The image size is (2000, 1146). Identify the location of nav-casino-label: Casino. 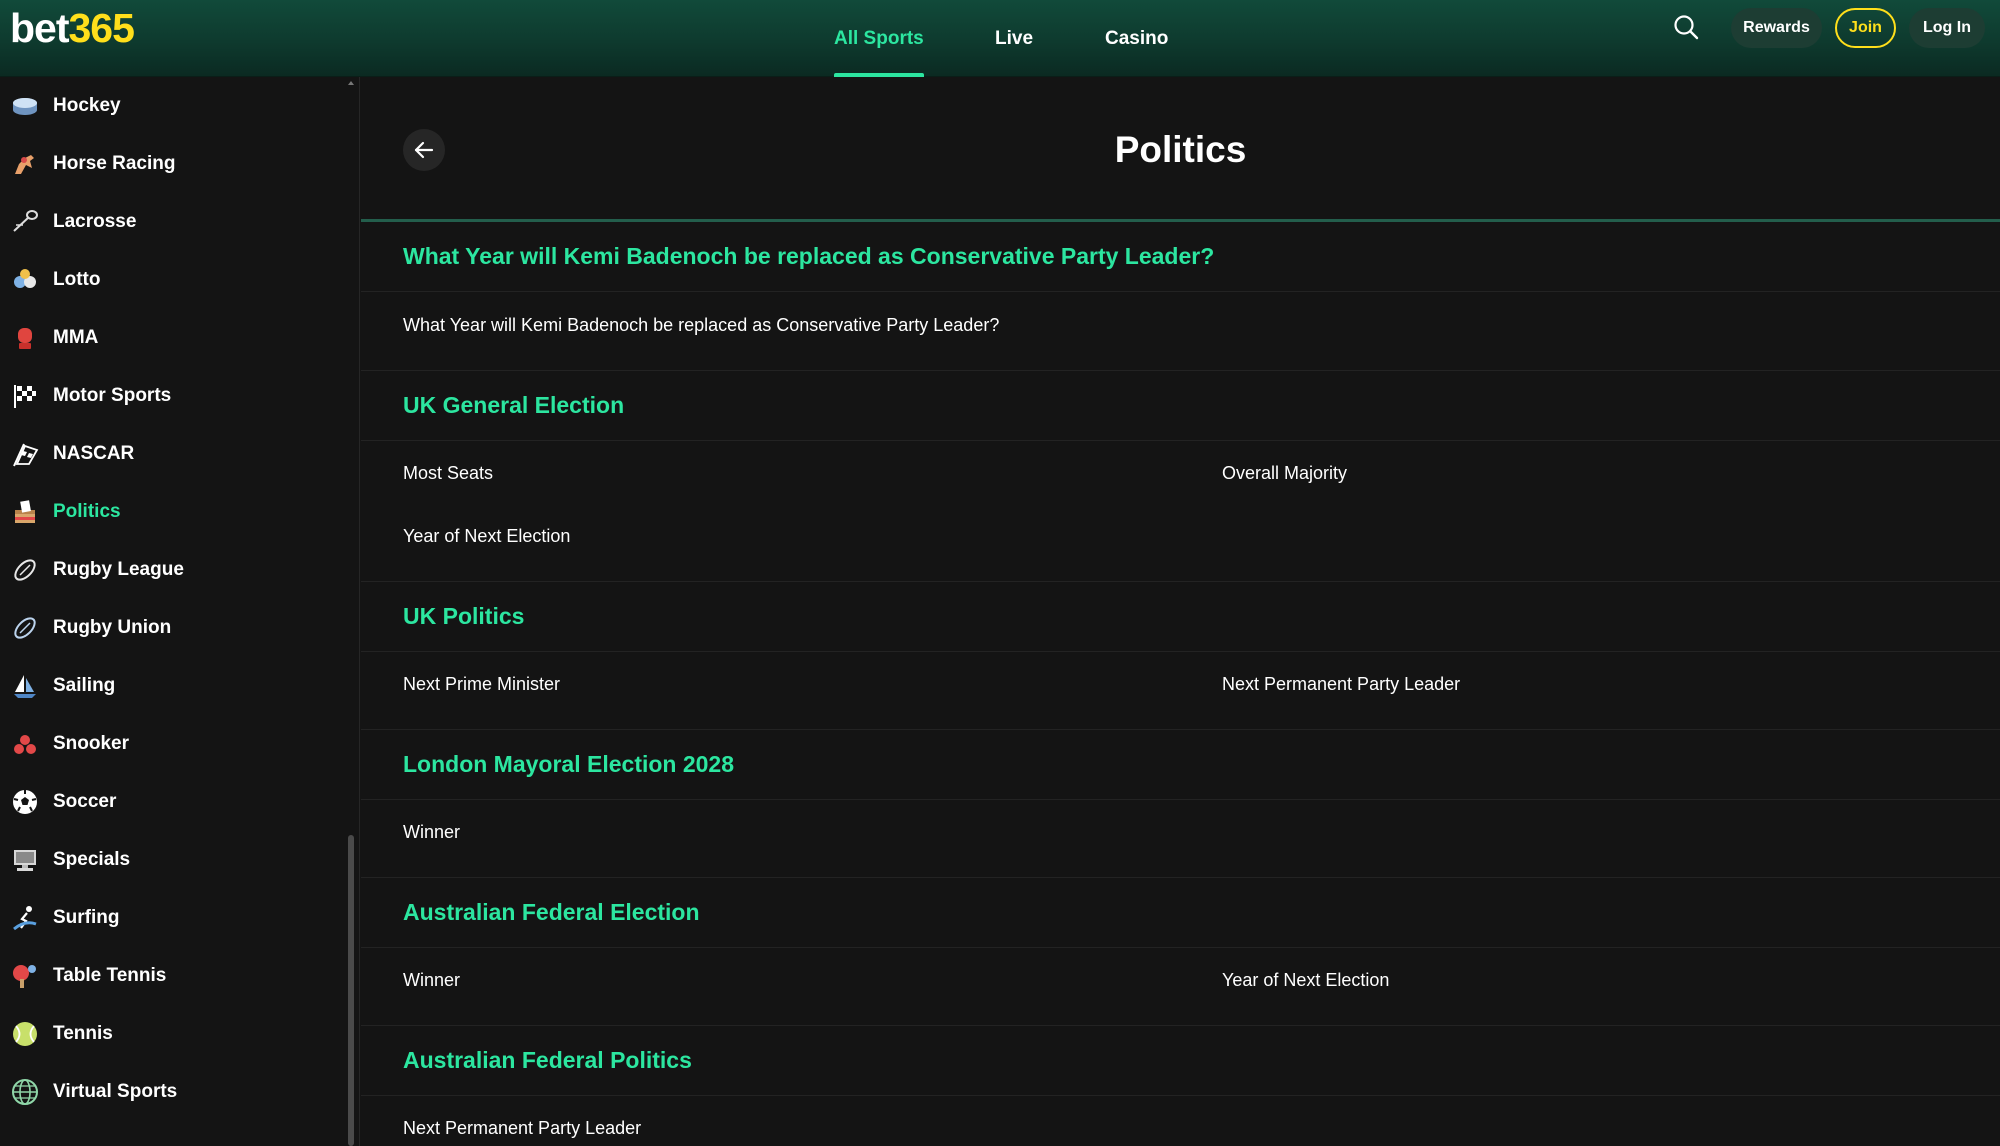
(1137, 38).